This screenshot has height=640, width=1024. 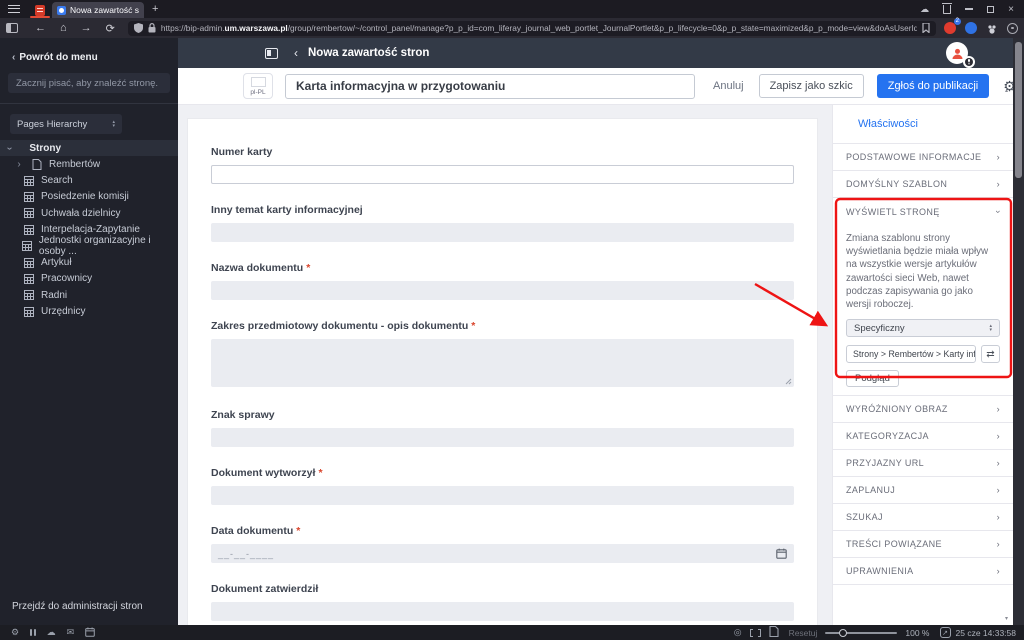 I want to click on pause-icon, so click(x=33, y=632).